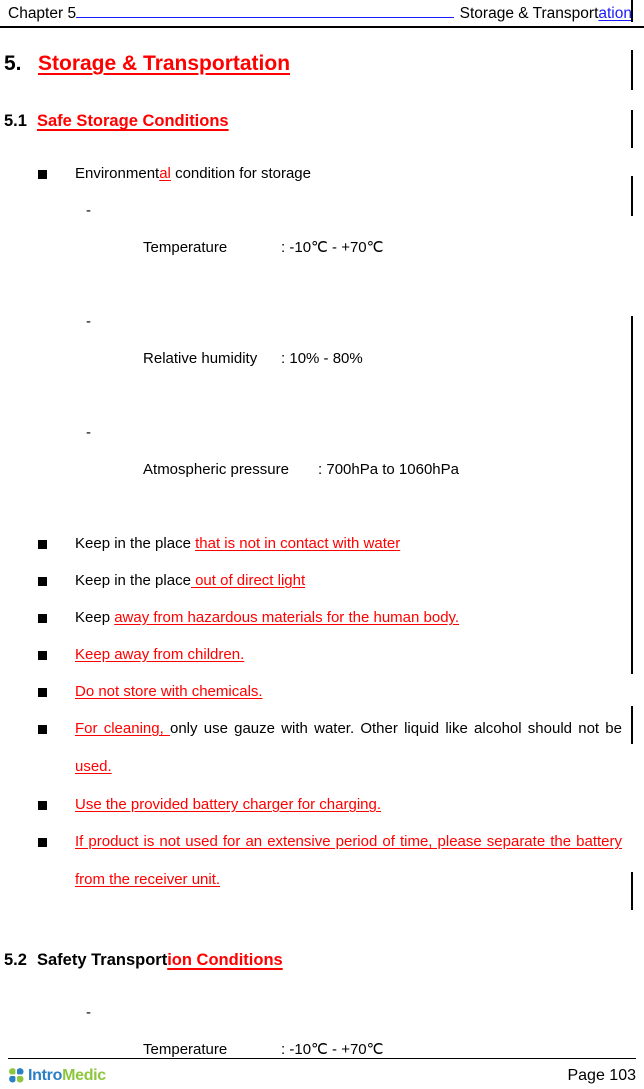 This screenshot has width=644, height=1089. What do you see at coordinates (122, 728) in the screenshot?
I see `bullet-text-inserted: For cleaning,` at bounding box center [122, 728].